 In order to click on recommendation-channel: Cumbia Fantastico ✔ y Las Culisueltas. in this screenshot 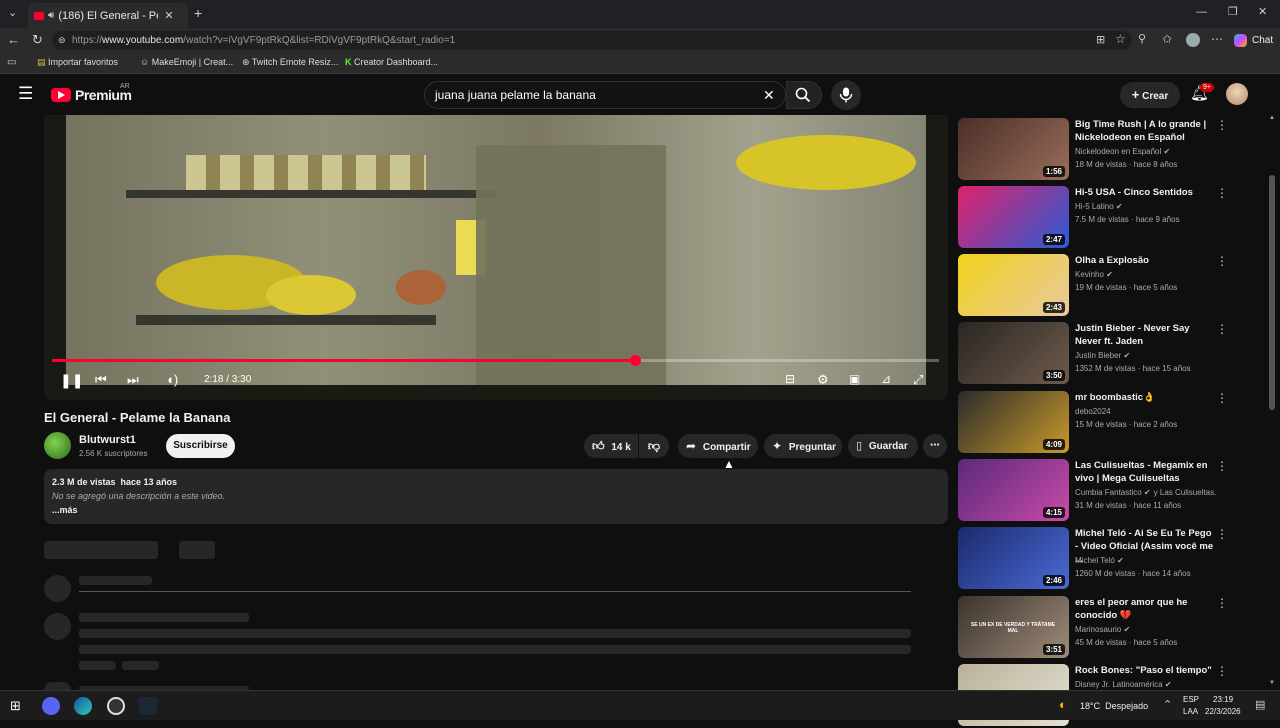, I will do `click(1145, 492)`.